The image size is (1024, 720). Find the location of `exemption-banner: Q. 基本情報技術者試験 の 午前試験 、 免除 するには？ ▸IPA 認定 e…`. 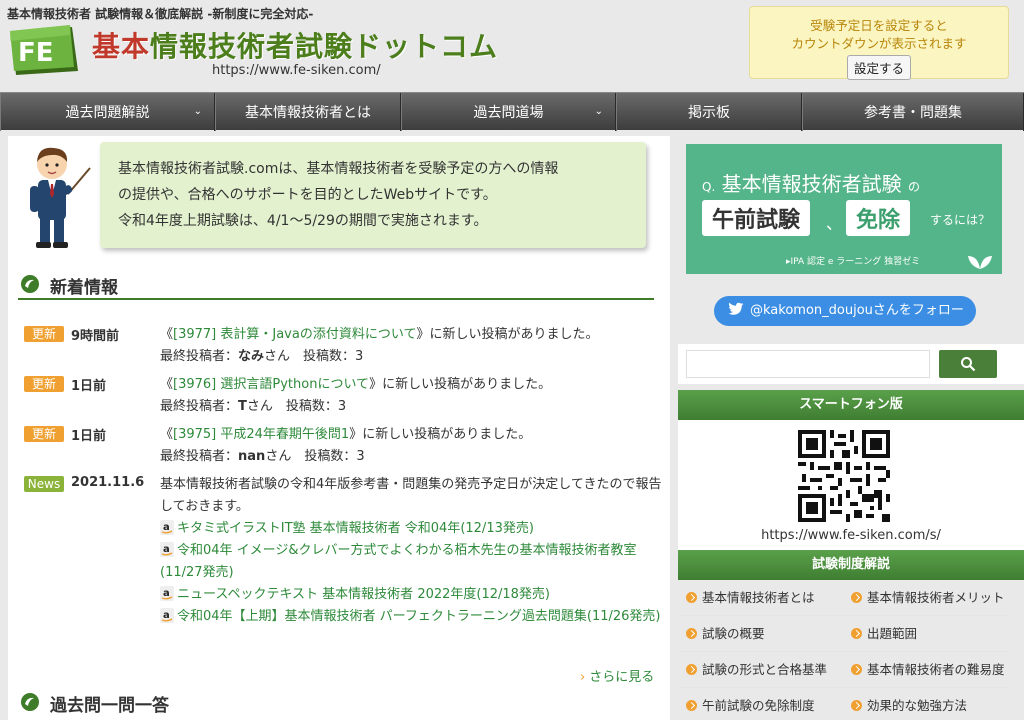

exemption-banner: Q. 基本情報技術者試験 の 午前試験 、 免除 するには？ ▸IPA 認定 e… is located at coordinates (844, 209).